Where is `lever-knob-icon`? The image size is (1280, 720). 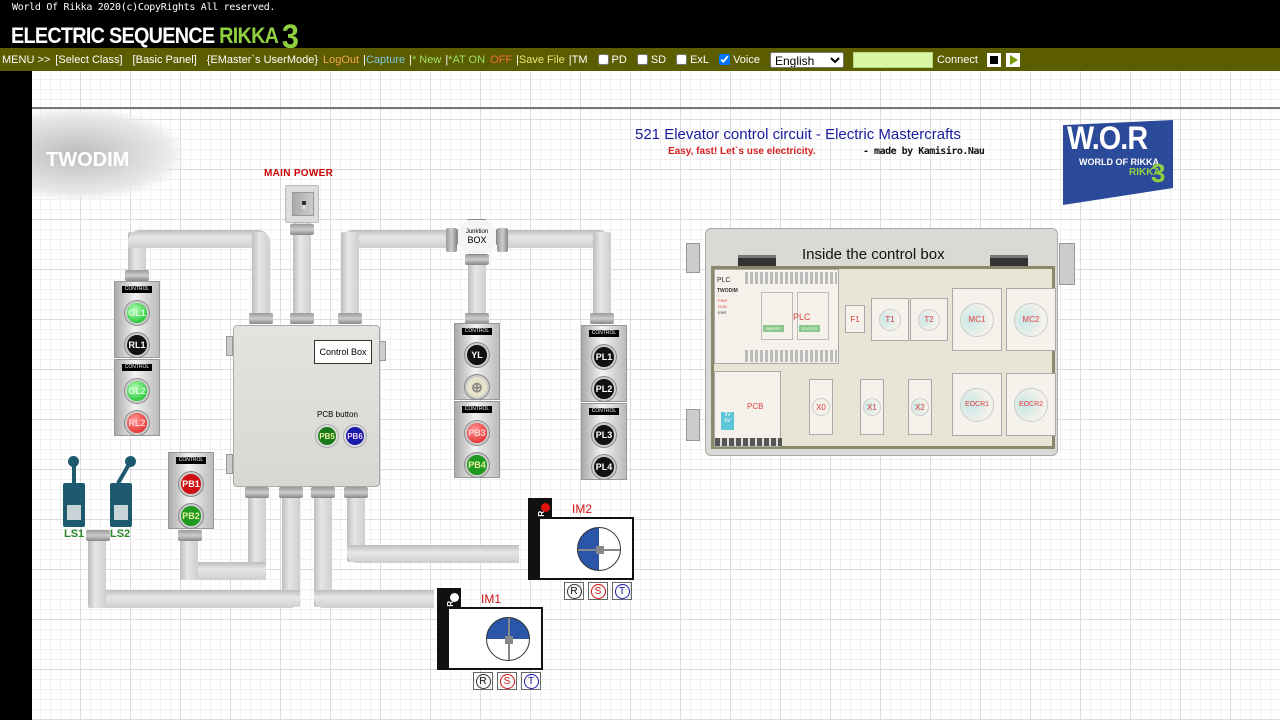 lever-knob-icon is located at coordinates (73, 461).